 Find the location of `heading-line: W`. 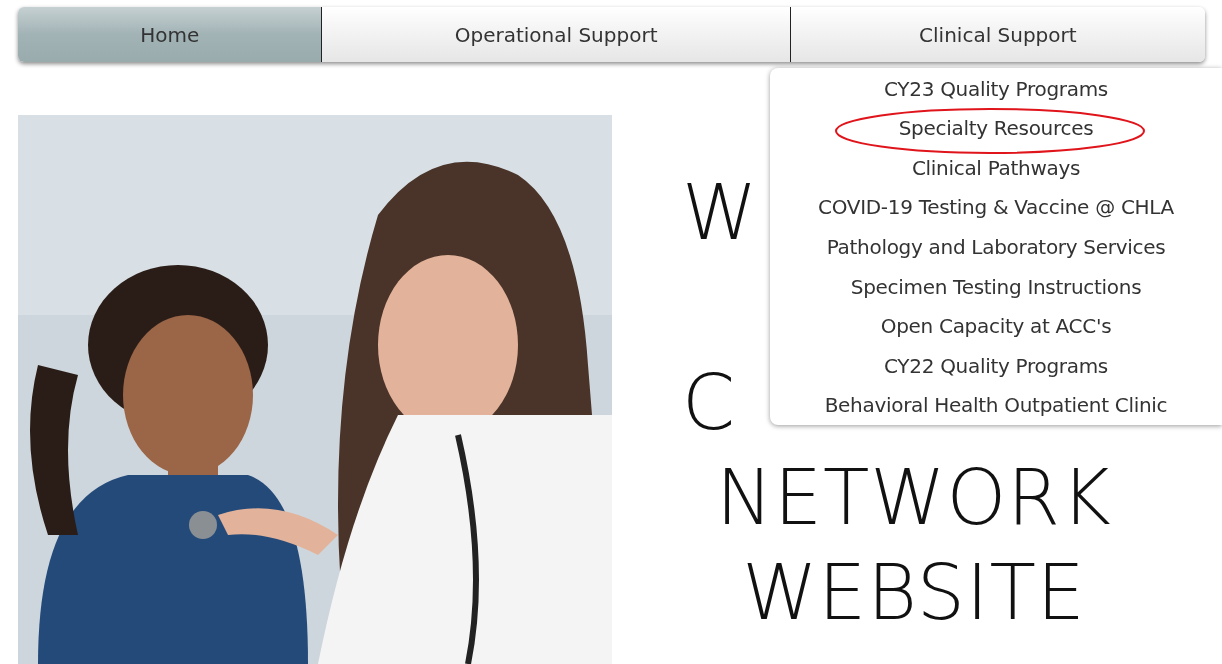

heading-line: W is located at coordinates (720, 213).